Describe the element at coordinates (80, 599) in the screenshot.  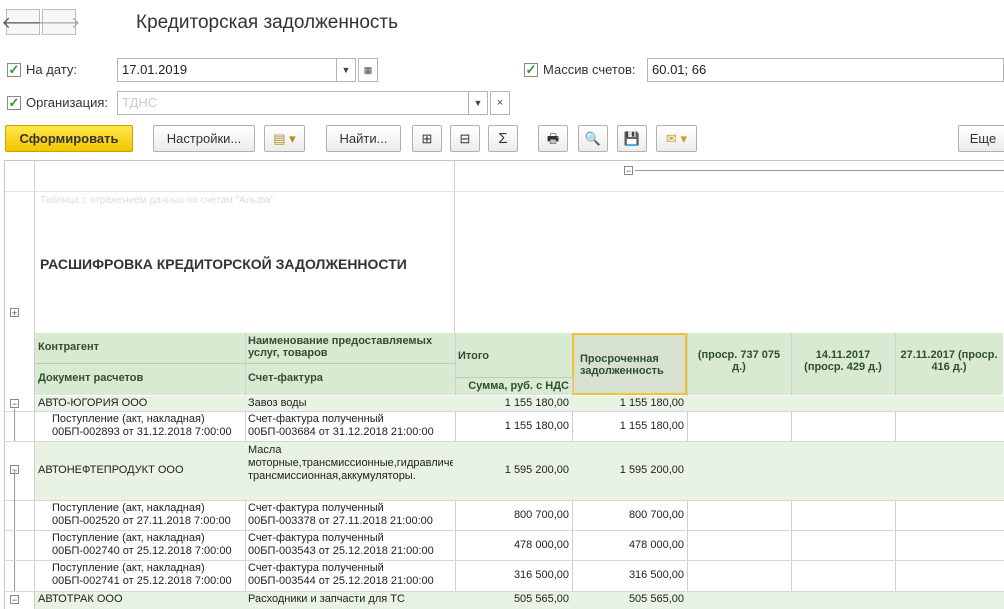
I see `row-counterparty: АВТОТРАК ООО` at that location.